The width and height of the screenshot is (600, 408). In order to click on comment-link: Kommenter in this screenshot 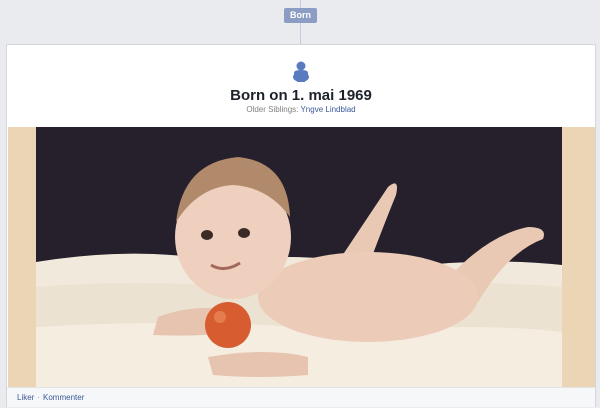, I will do `click(63, 397)`.